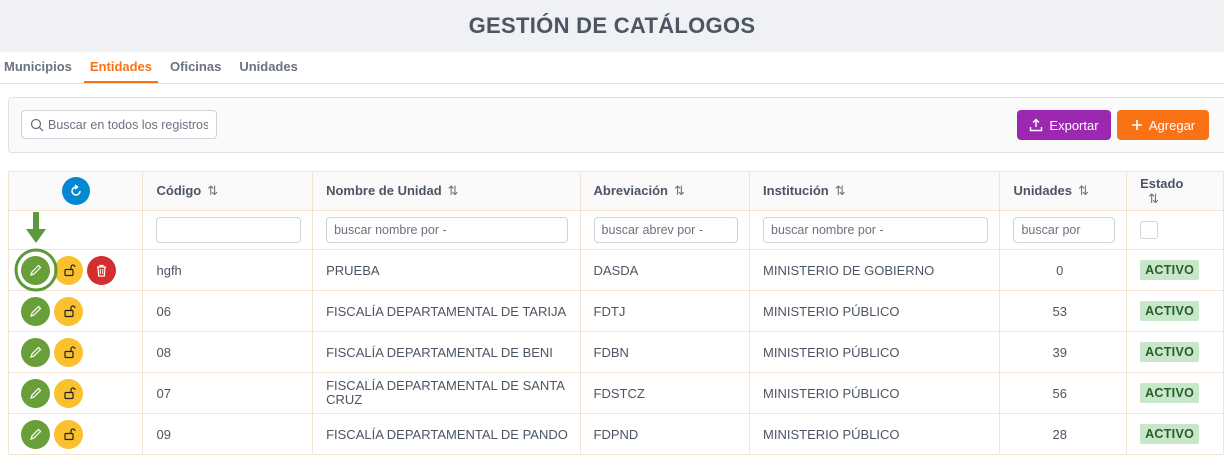  I want to click on catalog-tabs: Municipios Entidades Oficinas Unidades, so click(612, 68).